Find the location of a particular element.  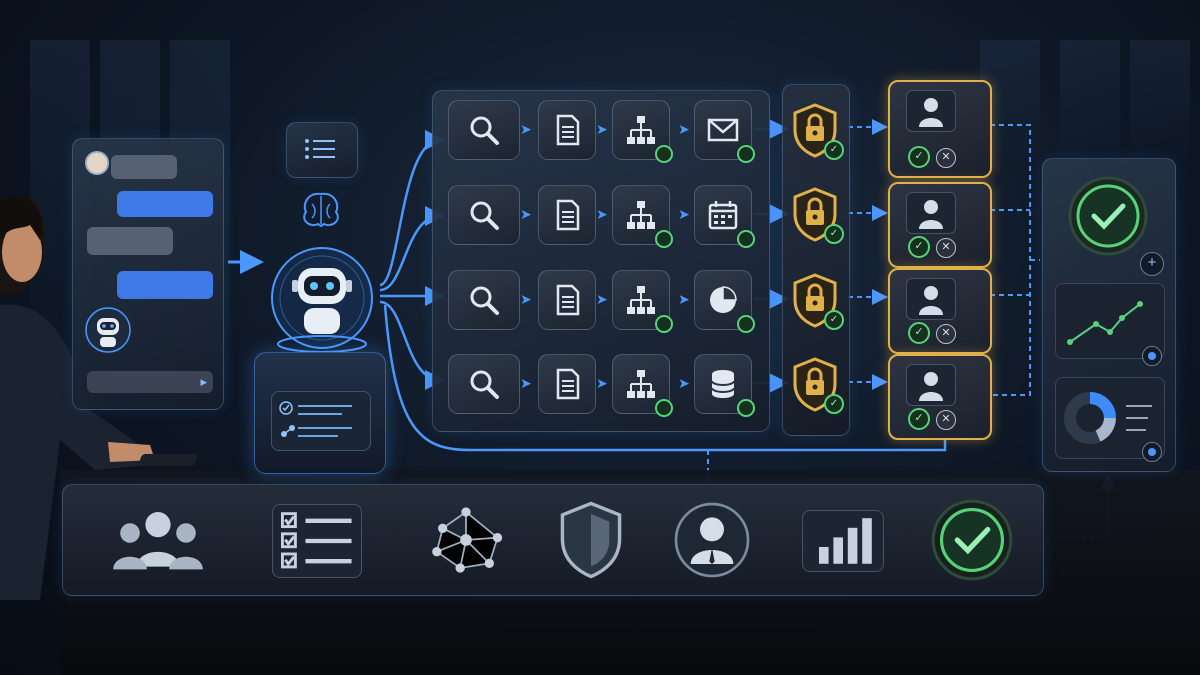

bar-chart-icon is located at coordinates (845, 541).